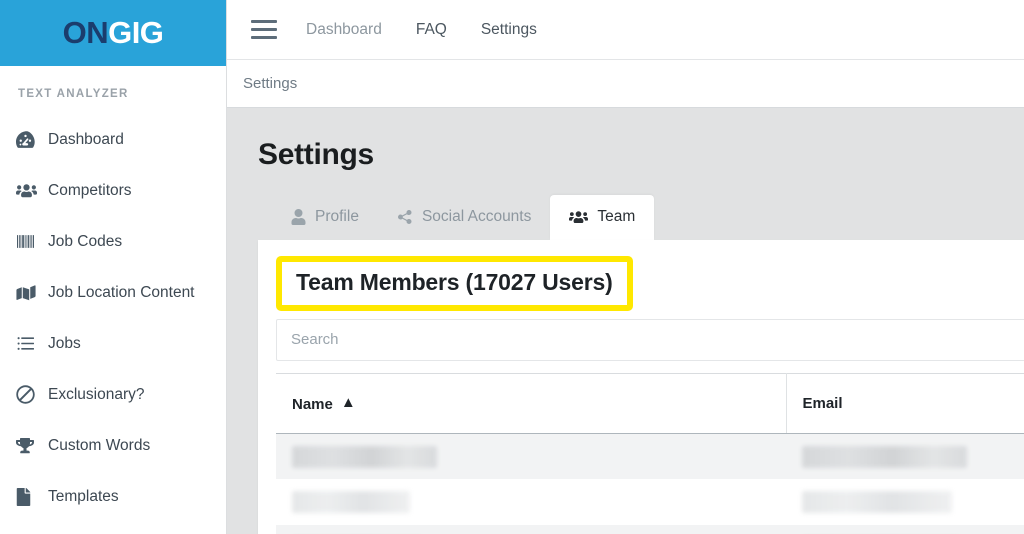 The height and width of the screenshot is (534, 1024). I want to click on column-header-email-label: Email, so click(822, 403).